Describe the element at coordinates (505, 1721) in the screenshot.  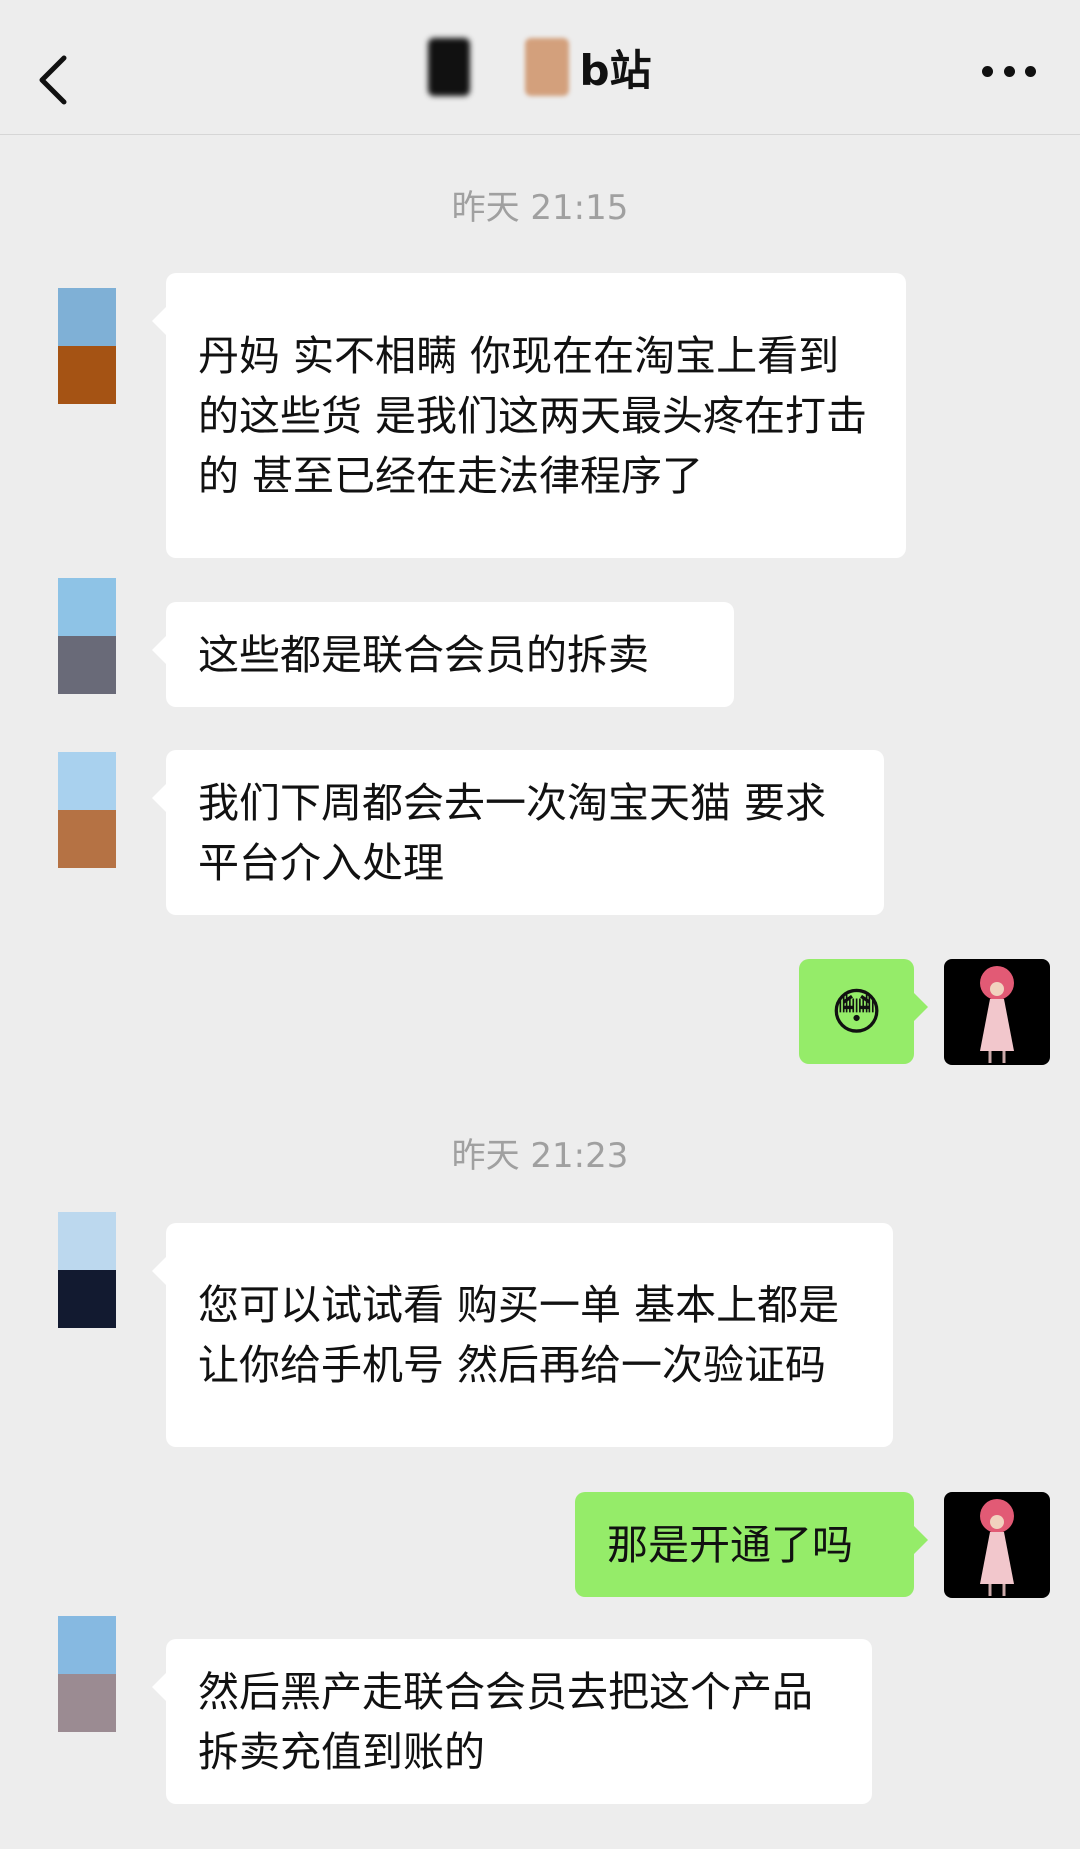
I see `message-text: 然后黑产走联合会员去把这个产品拆卖充值到账的` at that location.